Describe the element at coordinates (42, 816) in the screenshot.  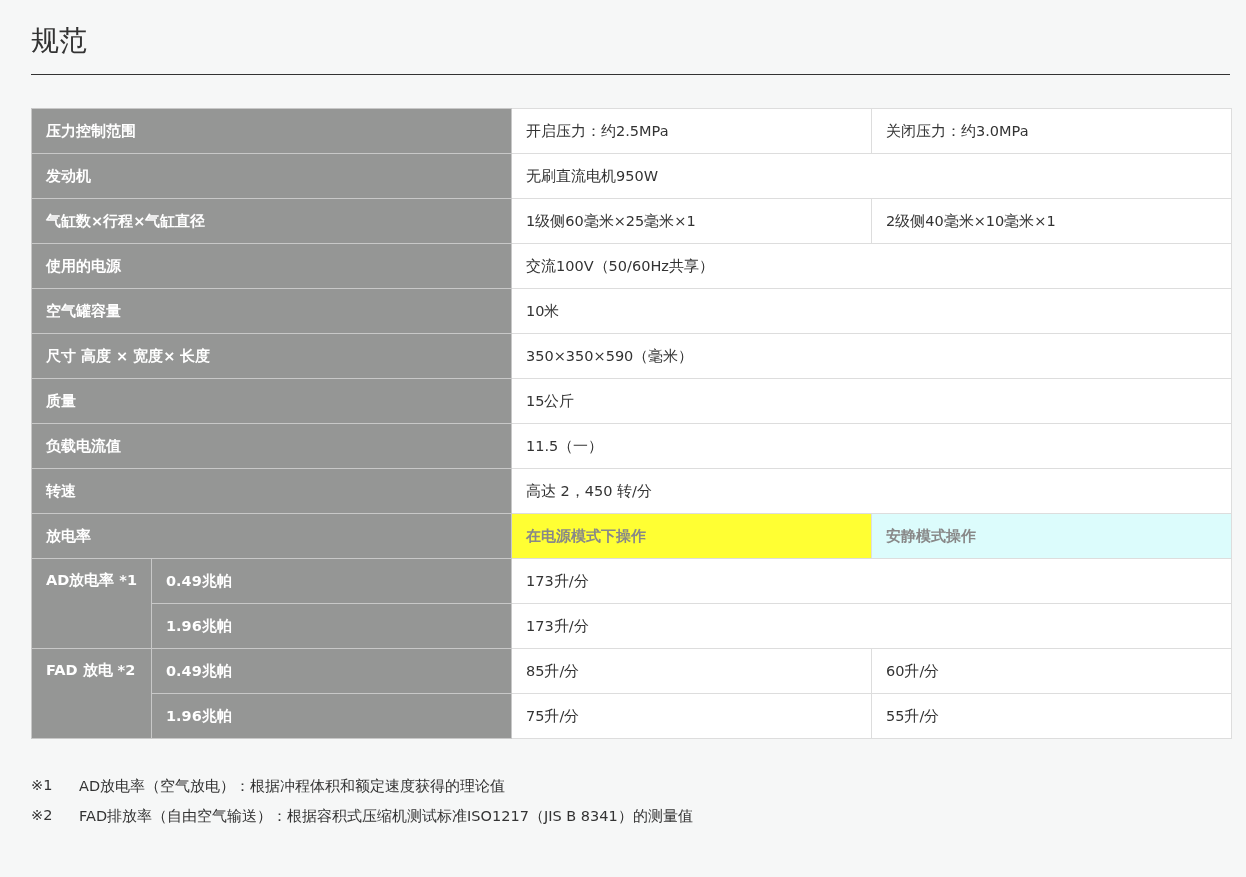
I see `footnote-mark: ※2` at that location.